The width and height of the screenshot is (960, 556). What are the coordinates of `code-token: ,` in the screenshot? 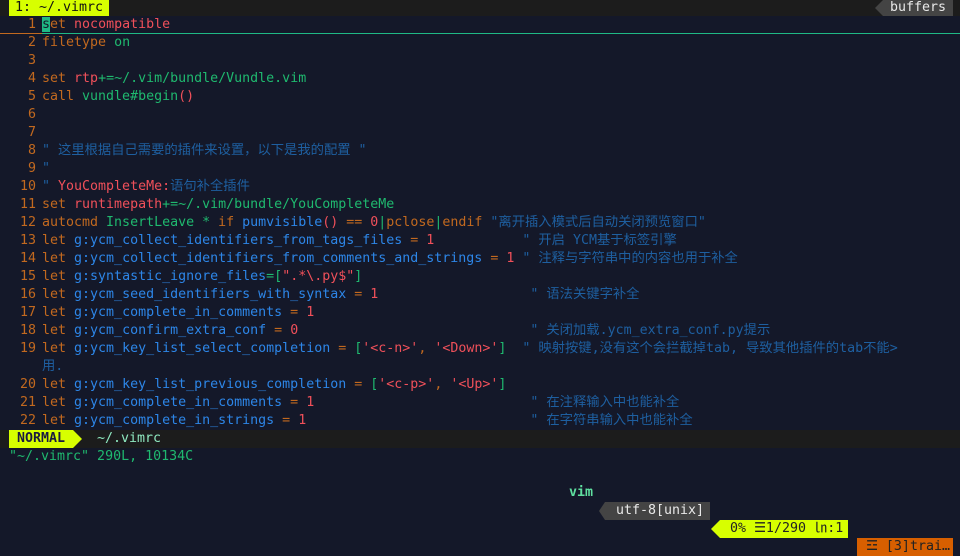 It's located at (426, 348).